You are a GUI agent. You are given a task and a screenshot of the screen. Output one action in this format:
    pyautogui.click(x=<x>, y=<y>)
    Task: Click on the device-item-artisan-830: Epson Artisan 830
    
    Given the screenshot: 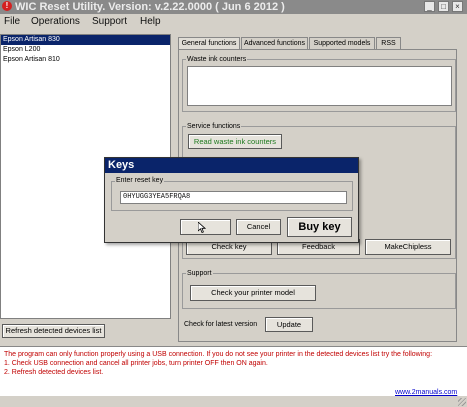 What is the action you would take?
    pyautogui.click(x=85, y=40)
    